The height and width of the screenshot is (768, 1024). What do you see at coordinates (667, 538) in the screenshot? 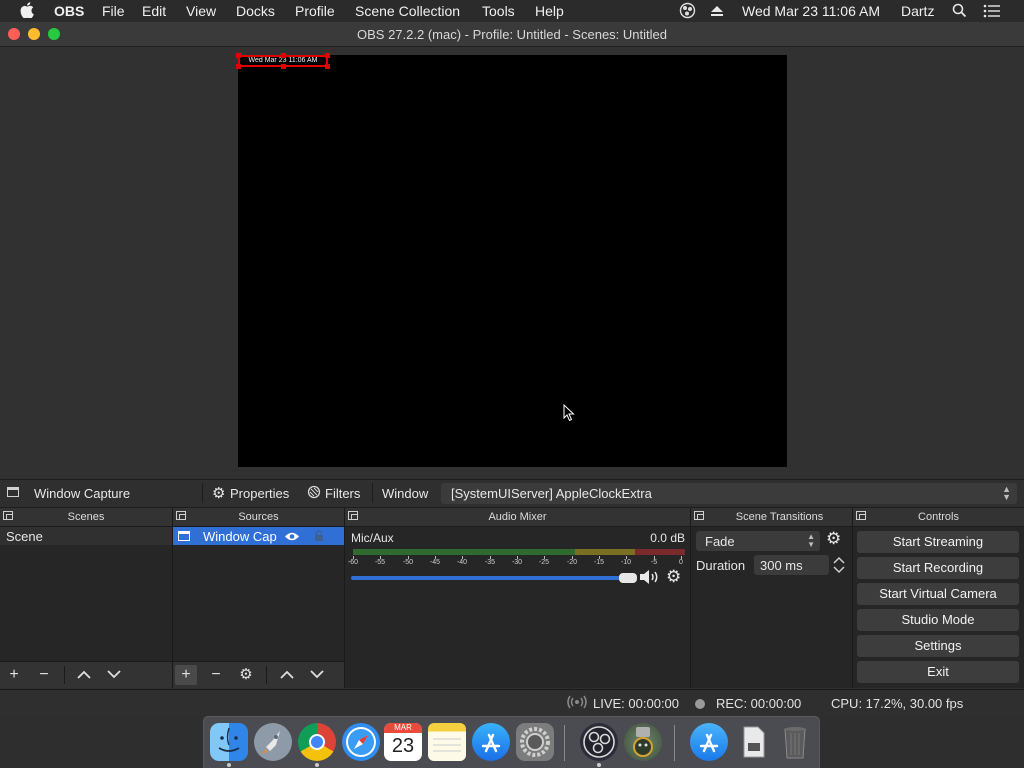
I see `audio-level-db: 0.0 dB` at bounding box center [667, 538].